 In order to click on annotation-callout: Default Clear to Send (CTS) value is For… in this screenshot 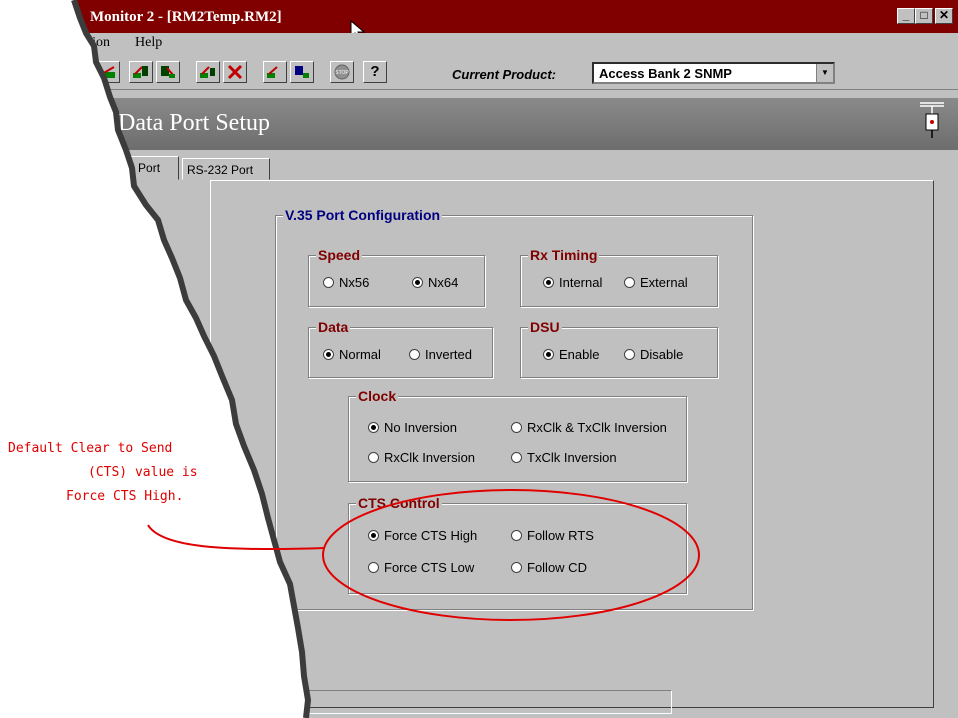, I will do `click(120, 473)`.